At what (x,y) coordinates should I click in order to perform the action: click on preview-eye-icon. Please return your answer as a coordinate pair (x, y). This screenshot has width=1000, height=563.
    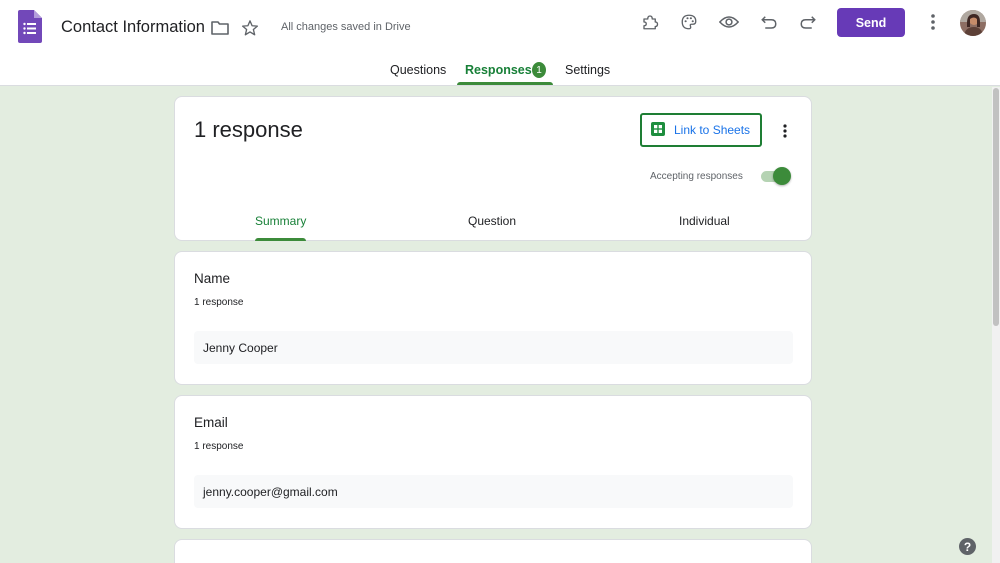
    Looking at the image, I should click on (729, 22).